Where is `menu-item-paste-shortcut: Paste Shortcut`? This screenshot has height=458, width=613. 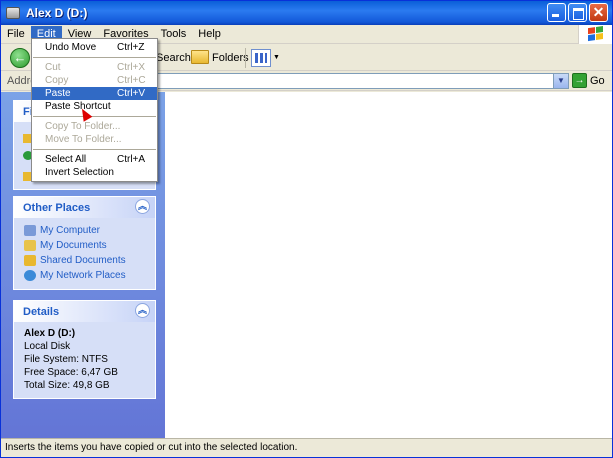
menu-item-paste-shortcut: Paste Shortcut is located at coordinates (94, 111).